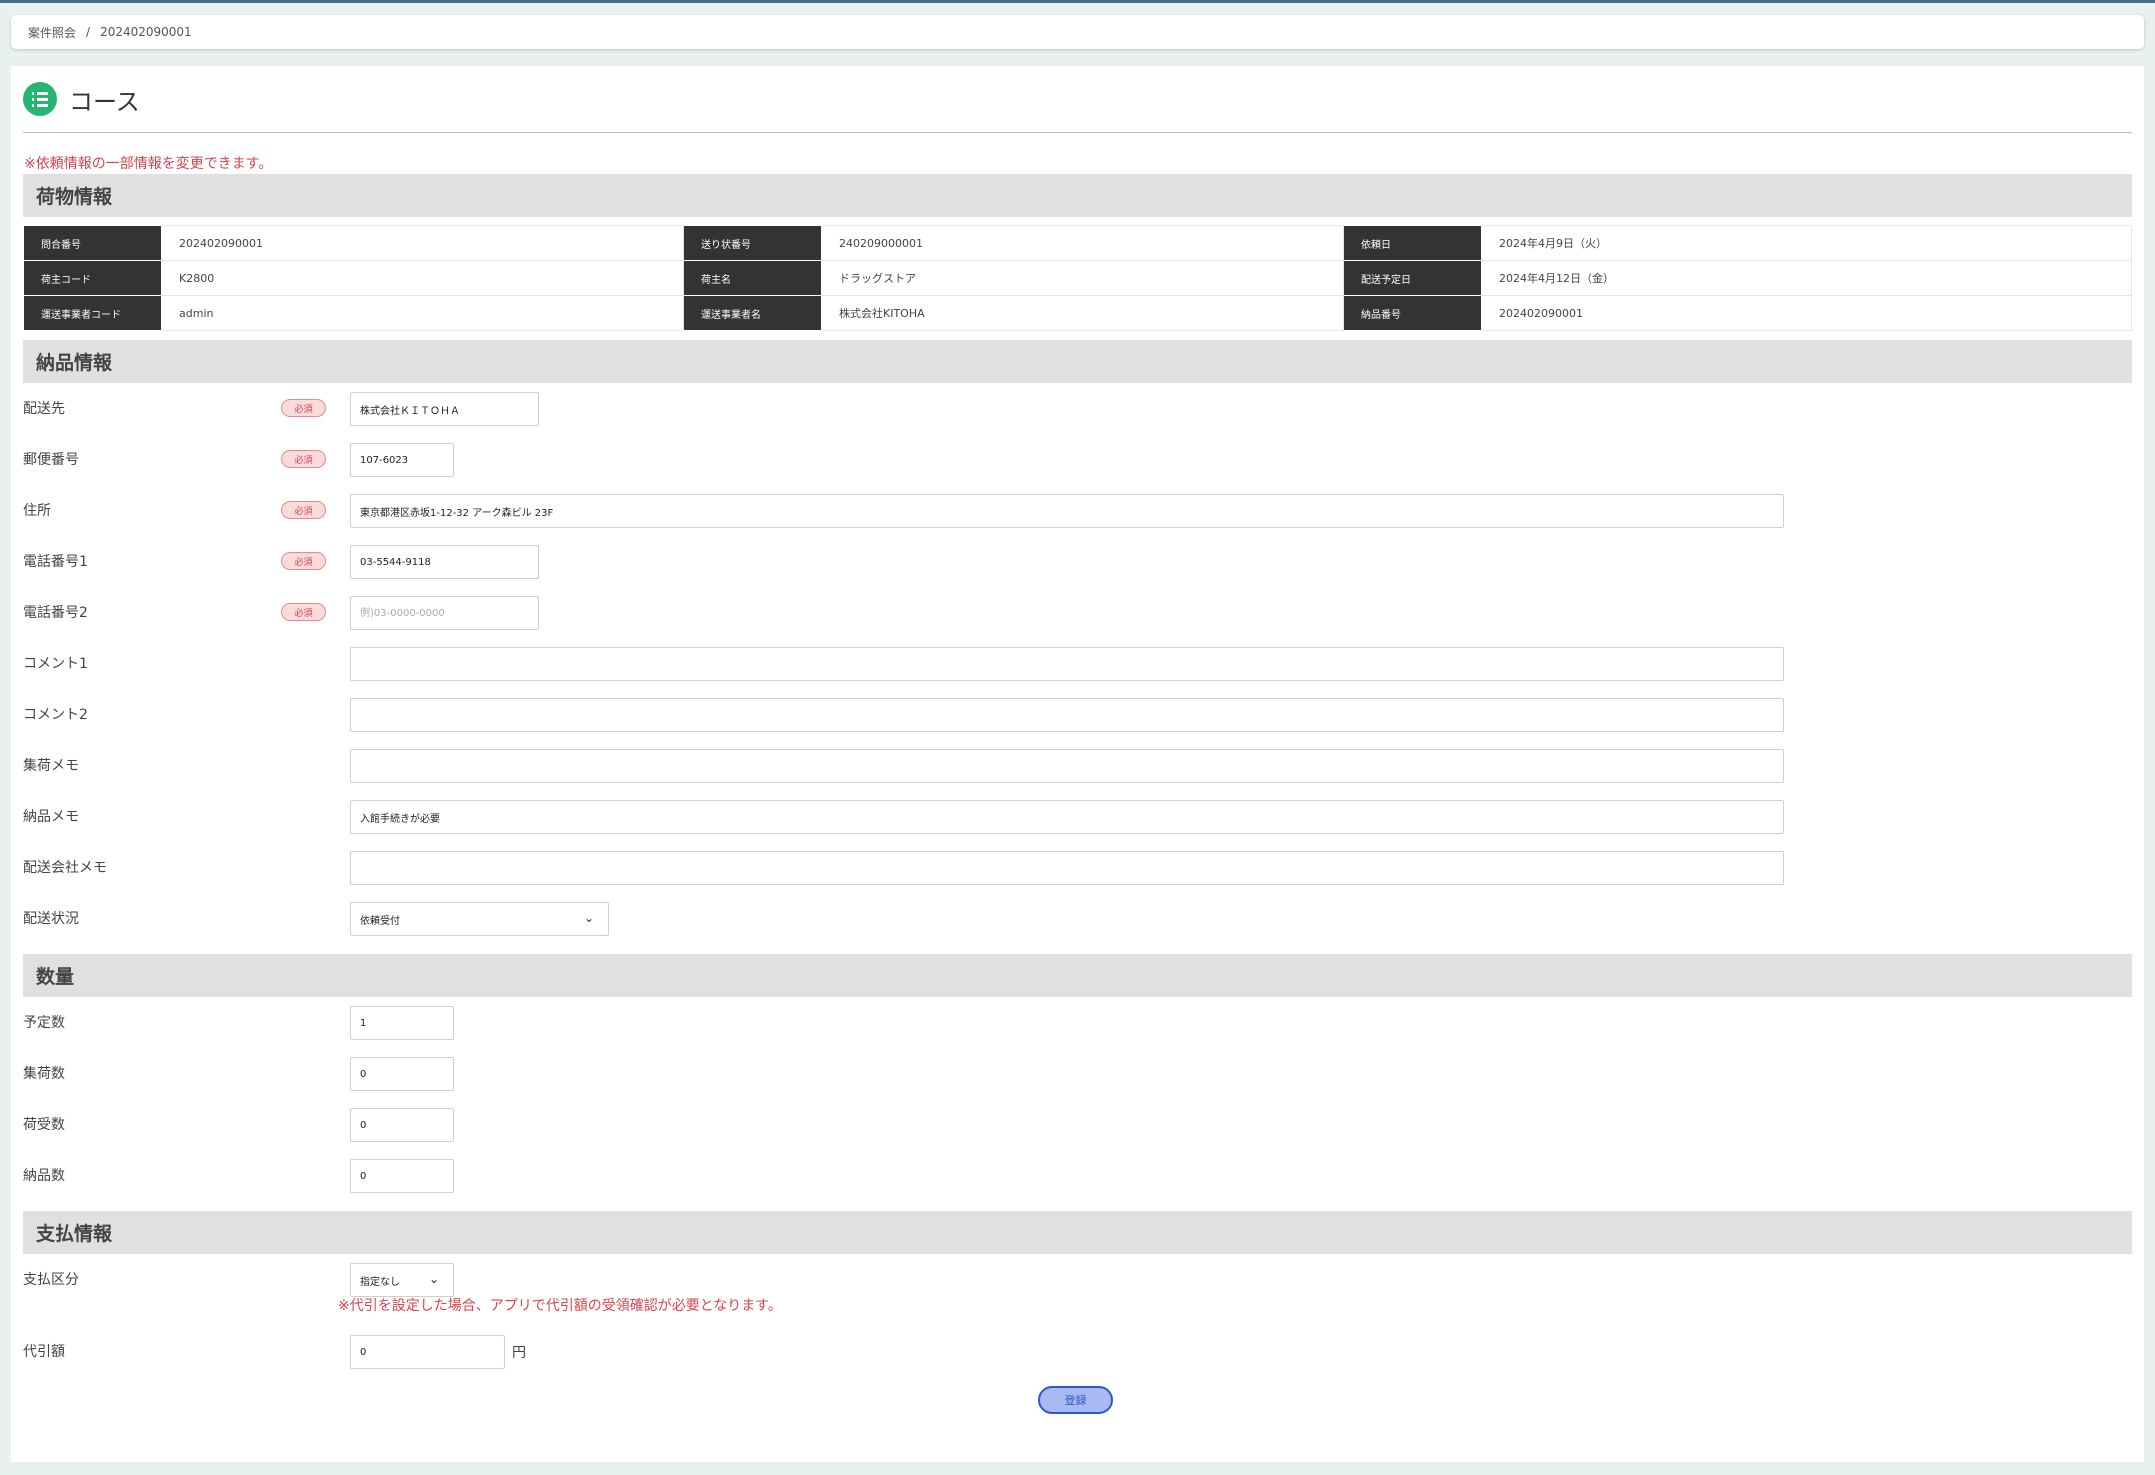  Describe the element at coordinates (1077, 195) in the screenshot. I see `section-cargo-heading: 荷物情報` at that location.